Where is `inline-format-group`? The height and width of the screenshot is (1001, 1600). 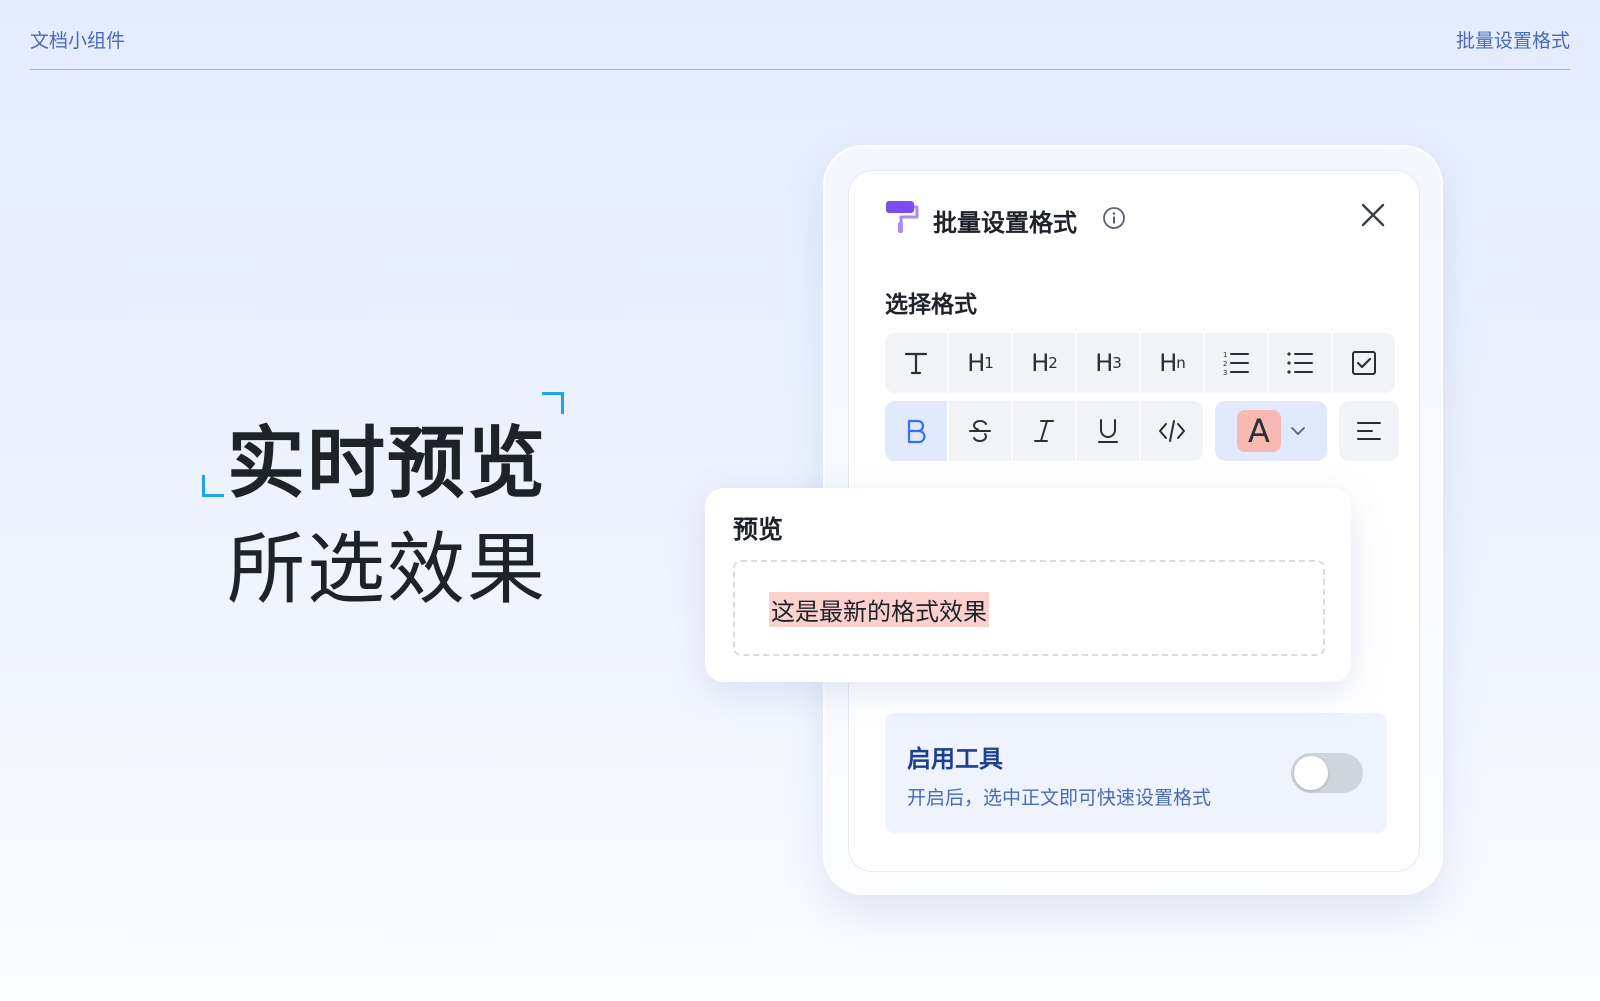
inline-format-group is located at coordinates (1044, 431).